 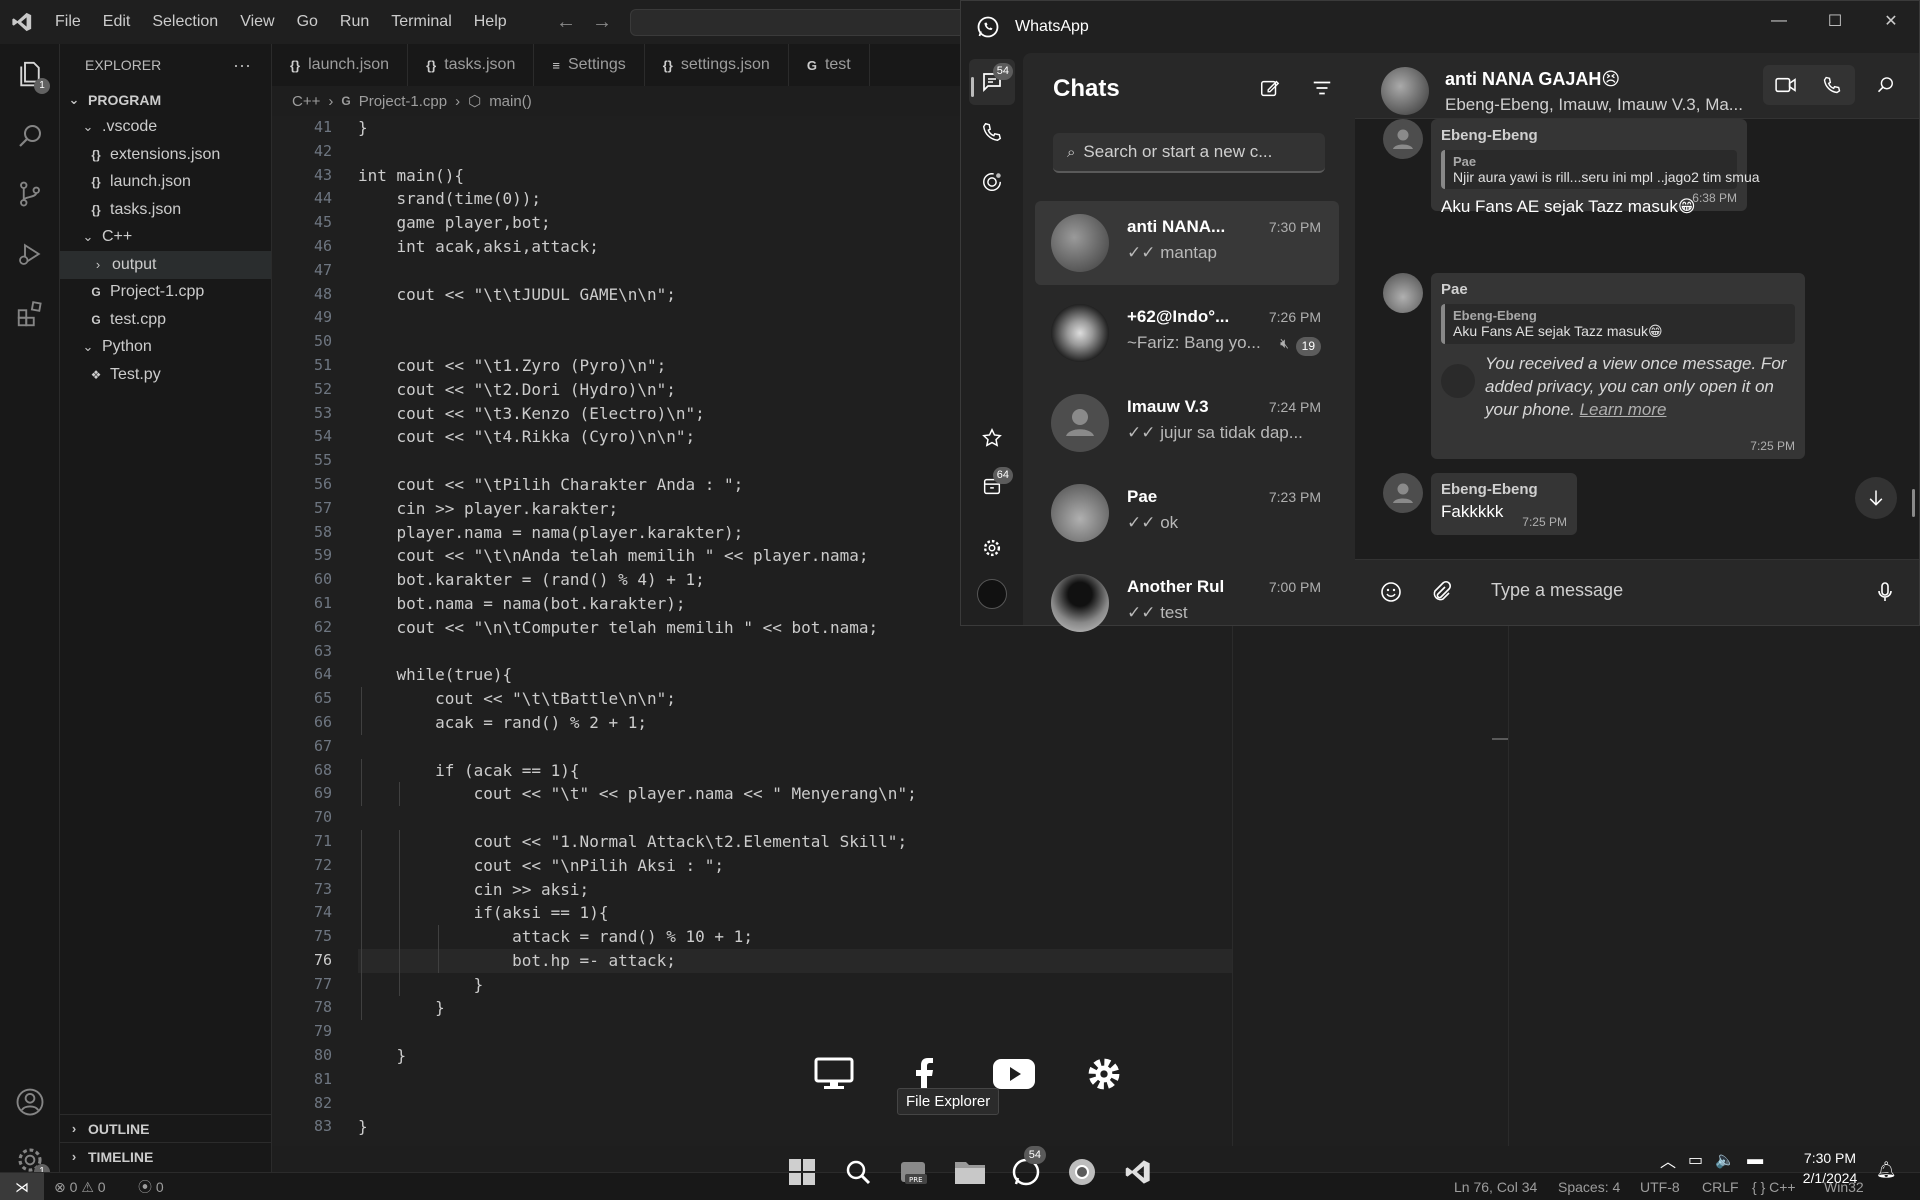 What do you see at coordinates (165, 375) in the screenshot?
I see `file-test-py: ❖ Test.py` at bounding box center [165, 375].